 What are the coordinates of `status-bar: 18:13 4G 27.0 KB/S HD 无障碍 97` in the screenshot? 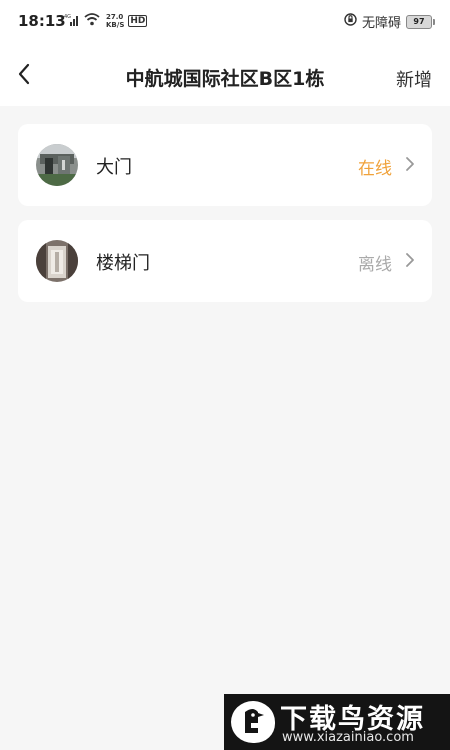 It's located at (225, 22).